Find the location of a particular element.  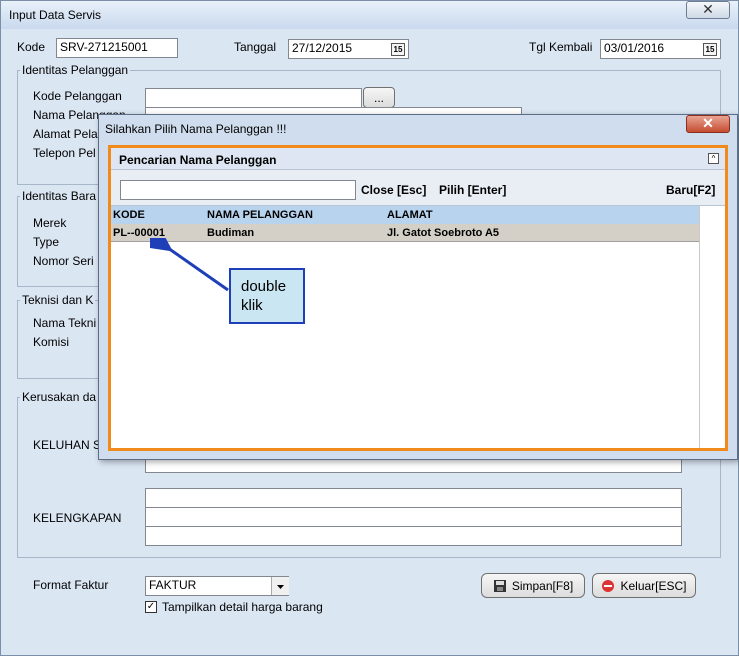

column-header-alamat: ALAMAT is located at coordinates (410, 215).